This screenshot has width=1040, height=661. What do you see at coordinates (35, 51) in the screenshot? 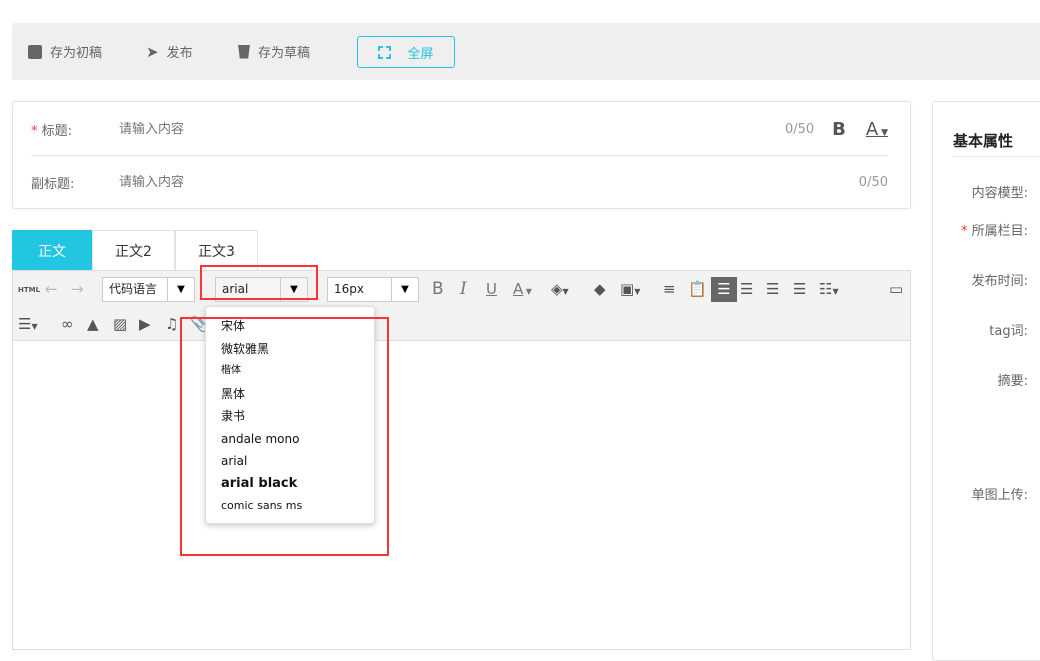
I see `save-icon` at bounding box center [35, 51].